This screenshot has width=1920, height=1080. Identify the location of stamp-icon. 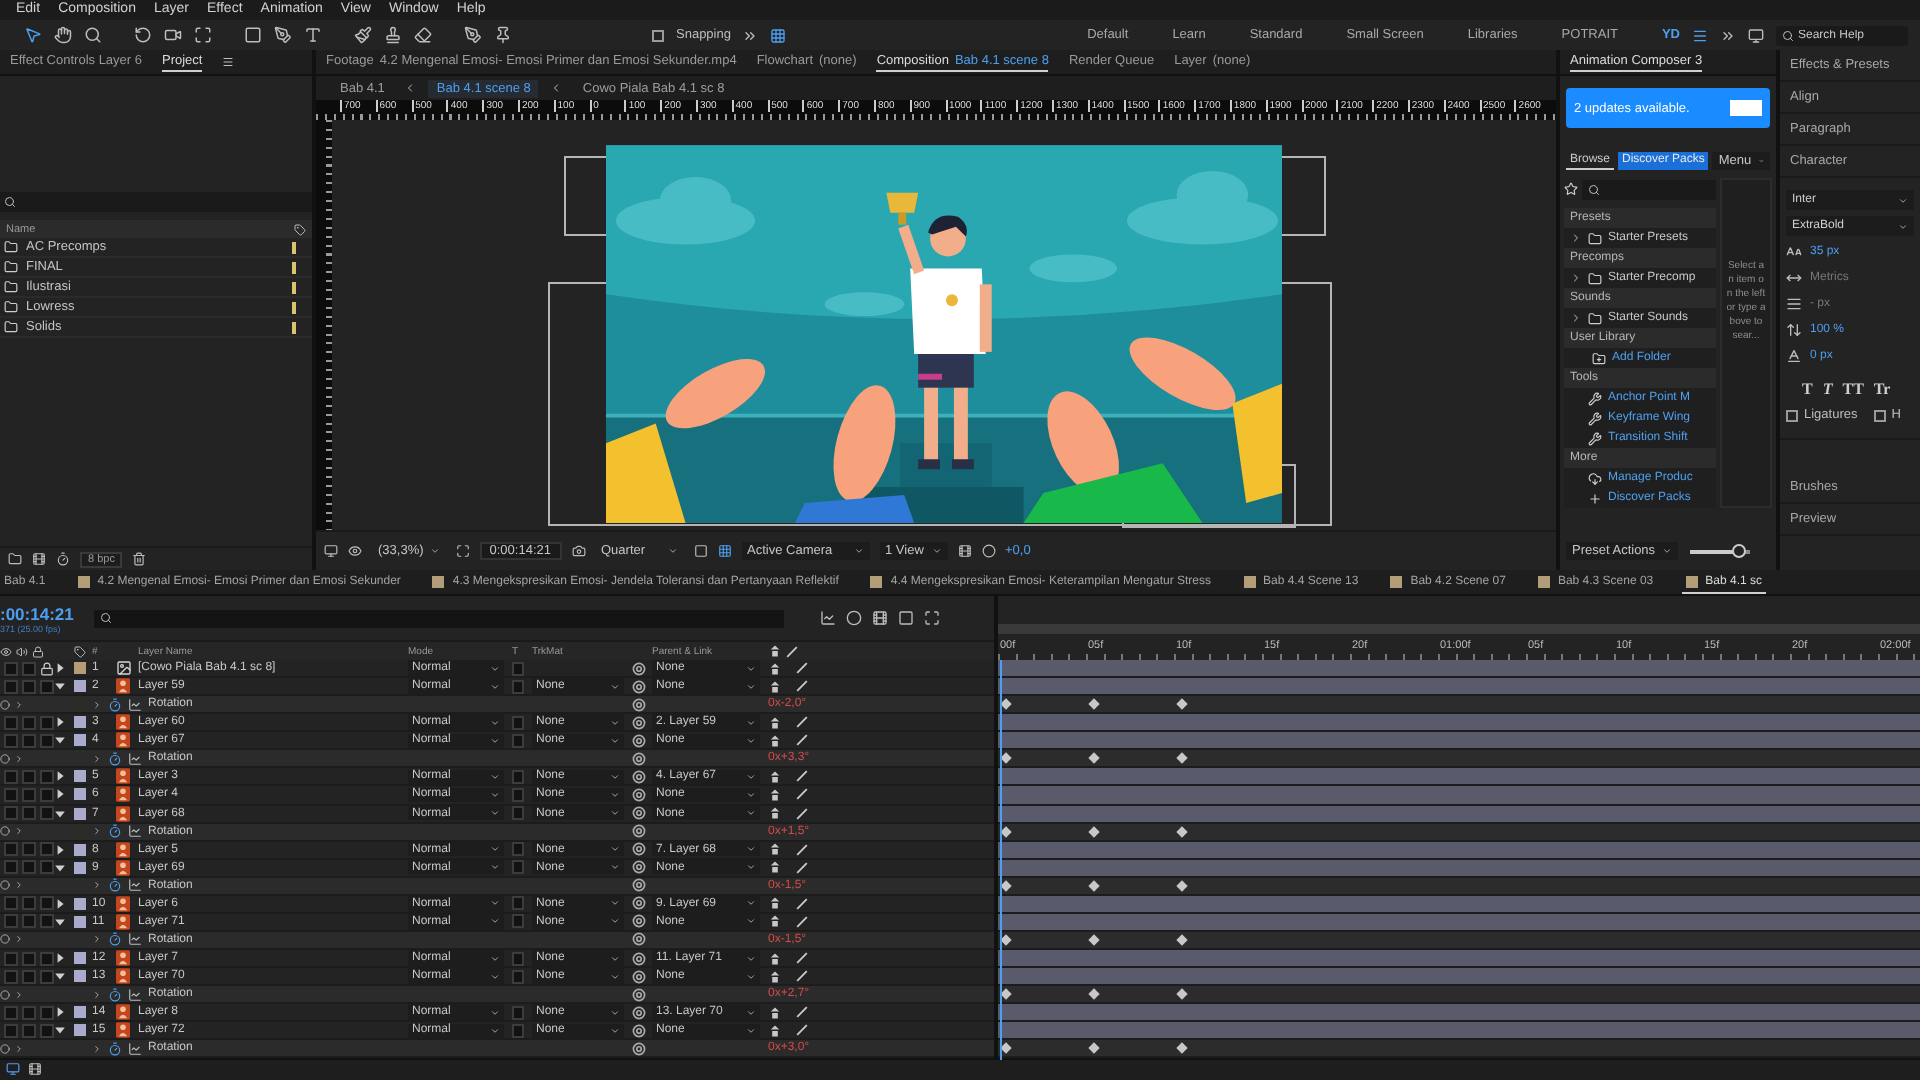
(393, 35).